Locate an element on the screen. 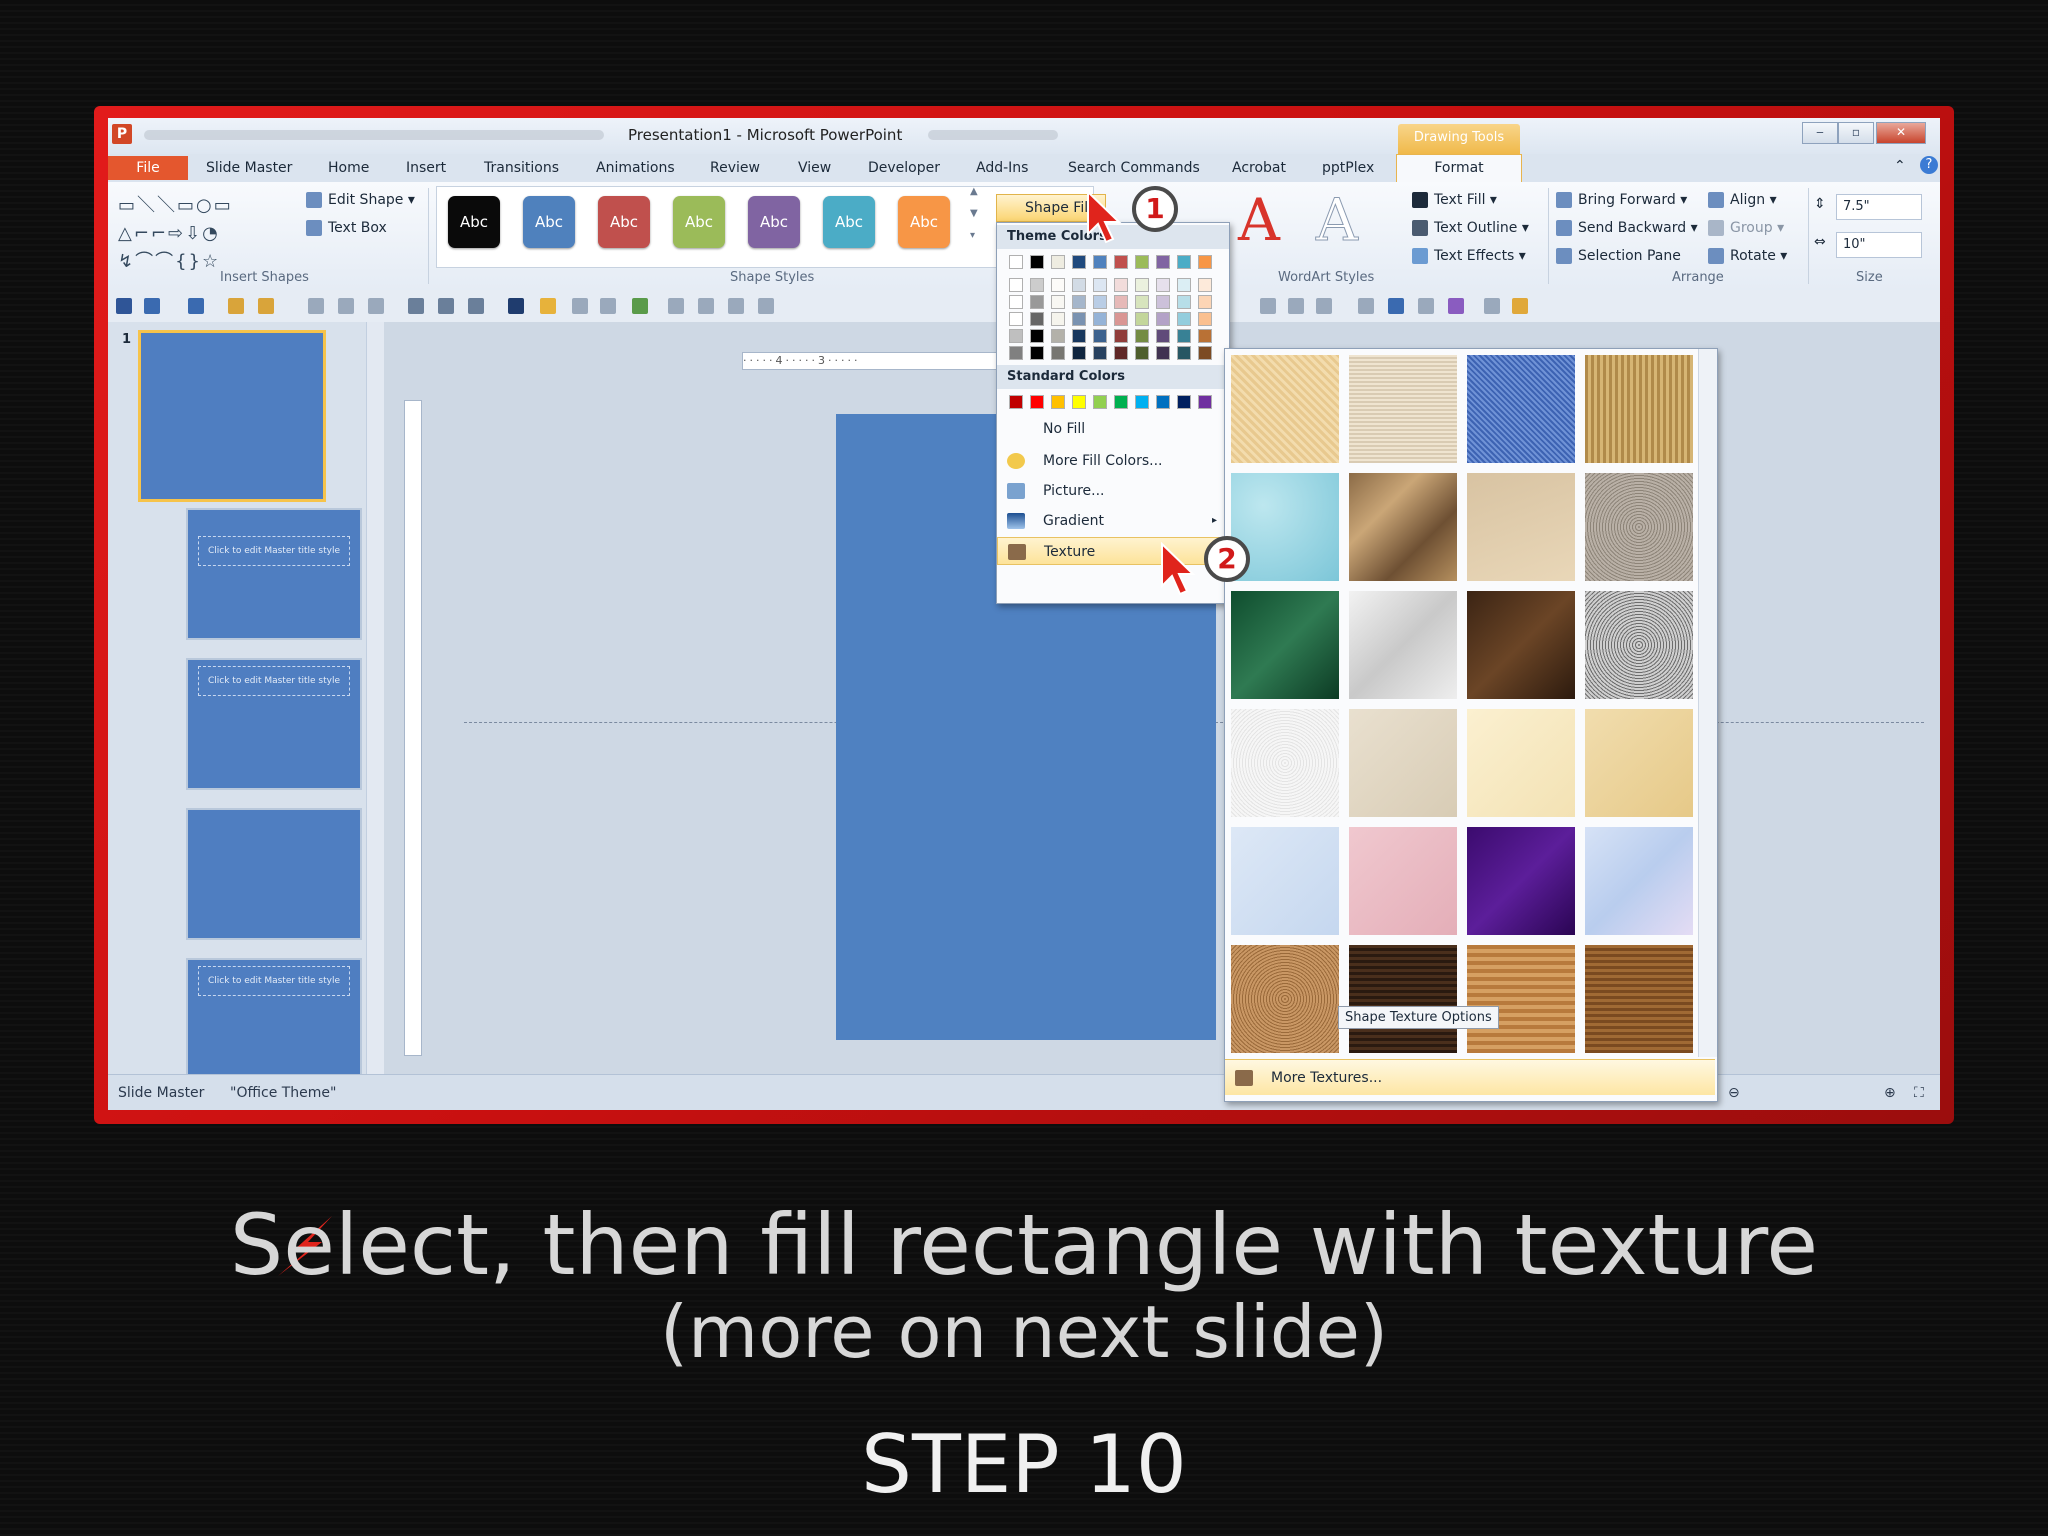 The image size is (2048, 1536). align-button: Align ▾ is located at coordinates (1742, 200).